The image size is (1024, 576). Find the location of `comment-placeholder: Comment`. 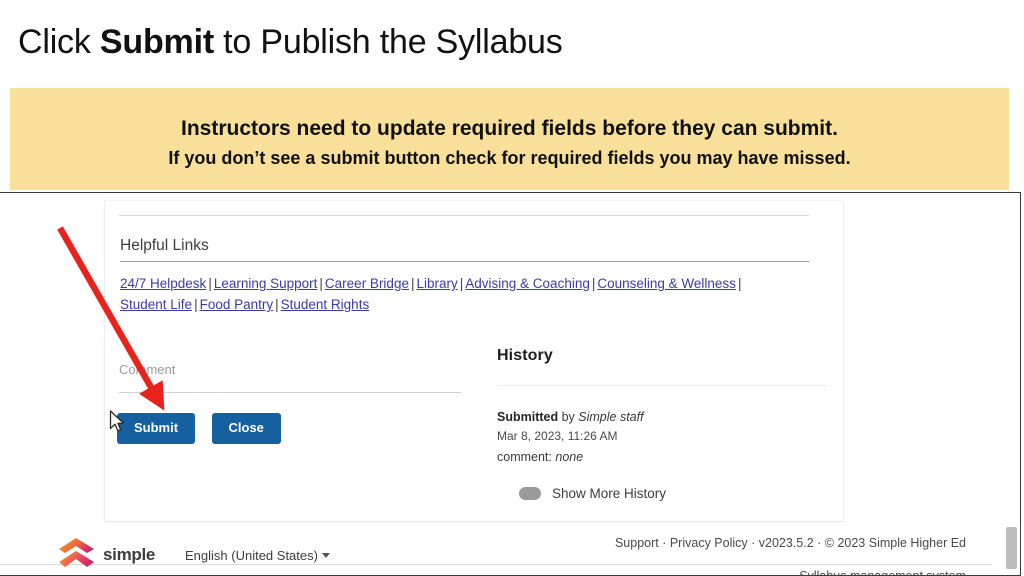

comment-placeholder: Comment is located at coordinates (147, 369).